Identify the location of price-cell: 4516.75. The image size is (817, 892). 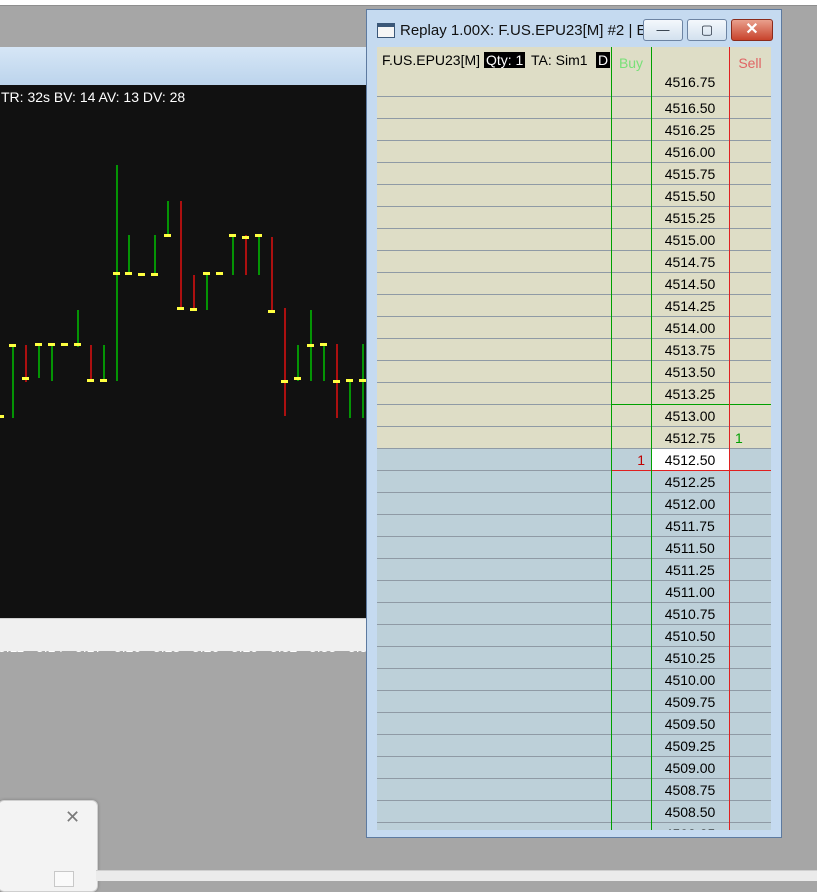
(690, 86).